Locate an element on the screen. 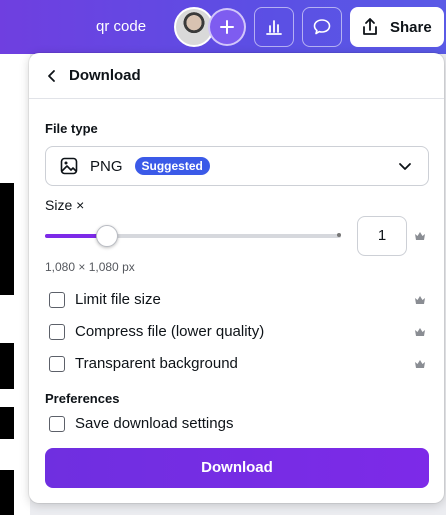 Image resolution: width=446 pixels, height=515 pixels. slider-thumb is located at coordinates (107, 236).